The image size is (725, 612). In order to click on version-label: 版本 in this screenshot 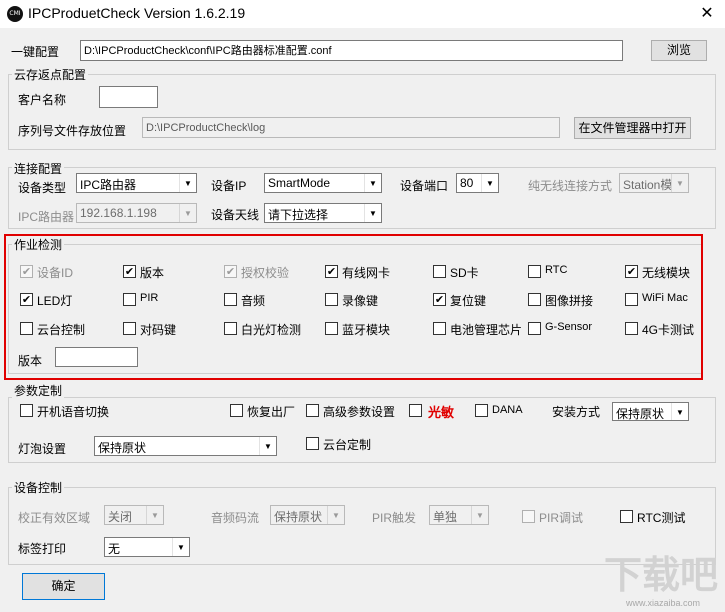, I will do `click(30, 361)`.